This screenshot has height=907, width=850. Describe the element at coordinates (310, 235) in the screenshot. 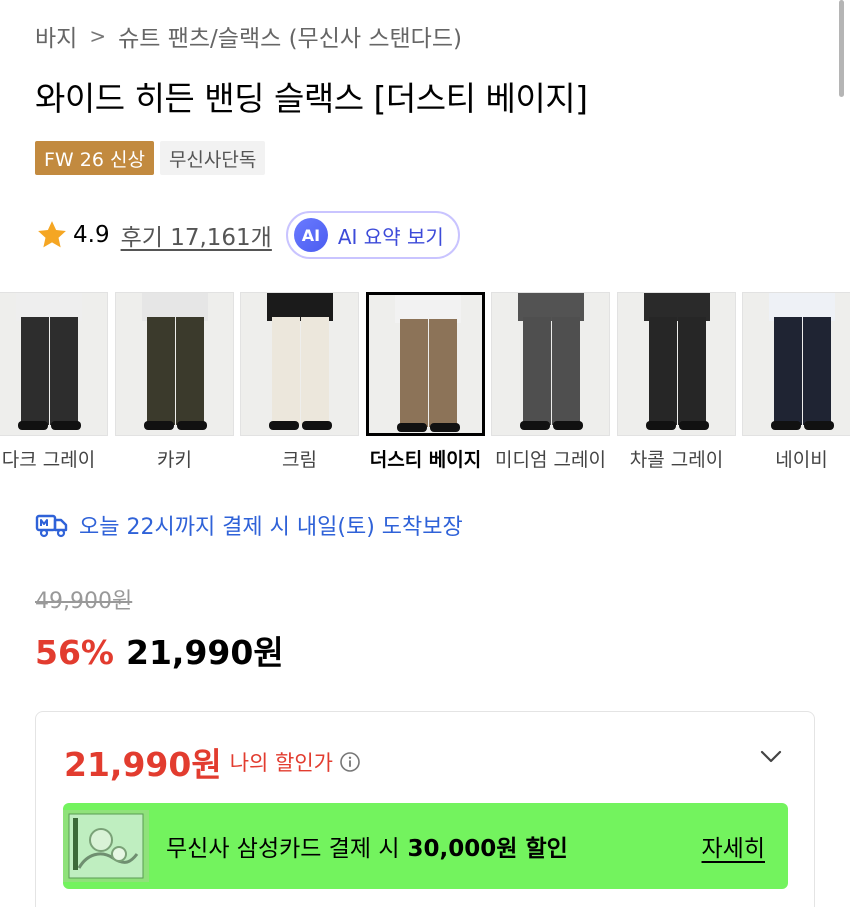

I see `ai-icon: AI` at that location.